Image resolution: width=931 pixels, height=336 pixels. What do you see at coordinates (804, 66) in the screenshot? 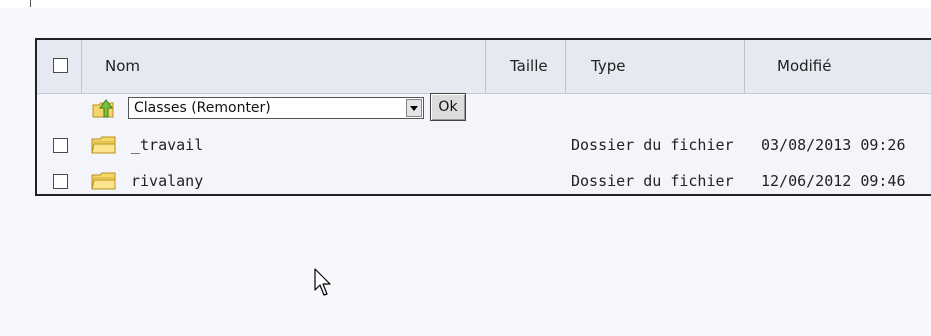
I see `column-header-modified-label: Modifié` at bounding box center [804, 66].